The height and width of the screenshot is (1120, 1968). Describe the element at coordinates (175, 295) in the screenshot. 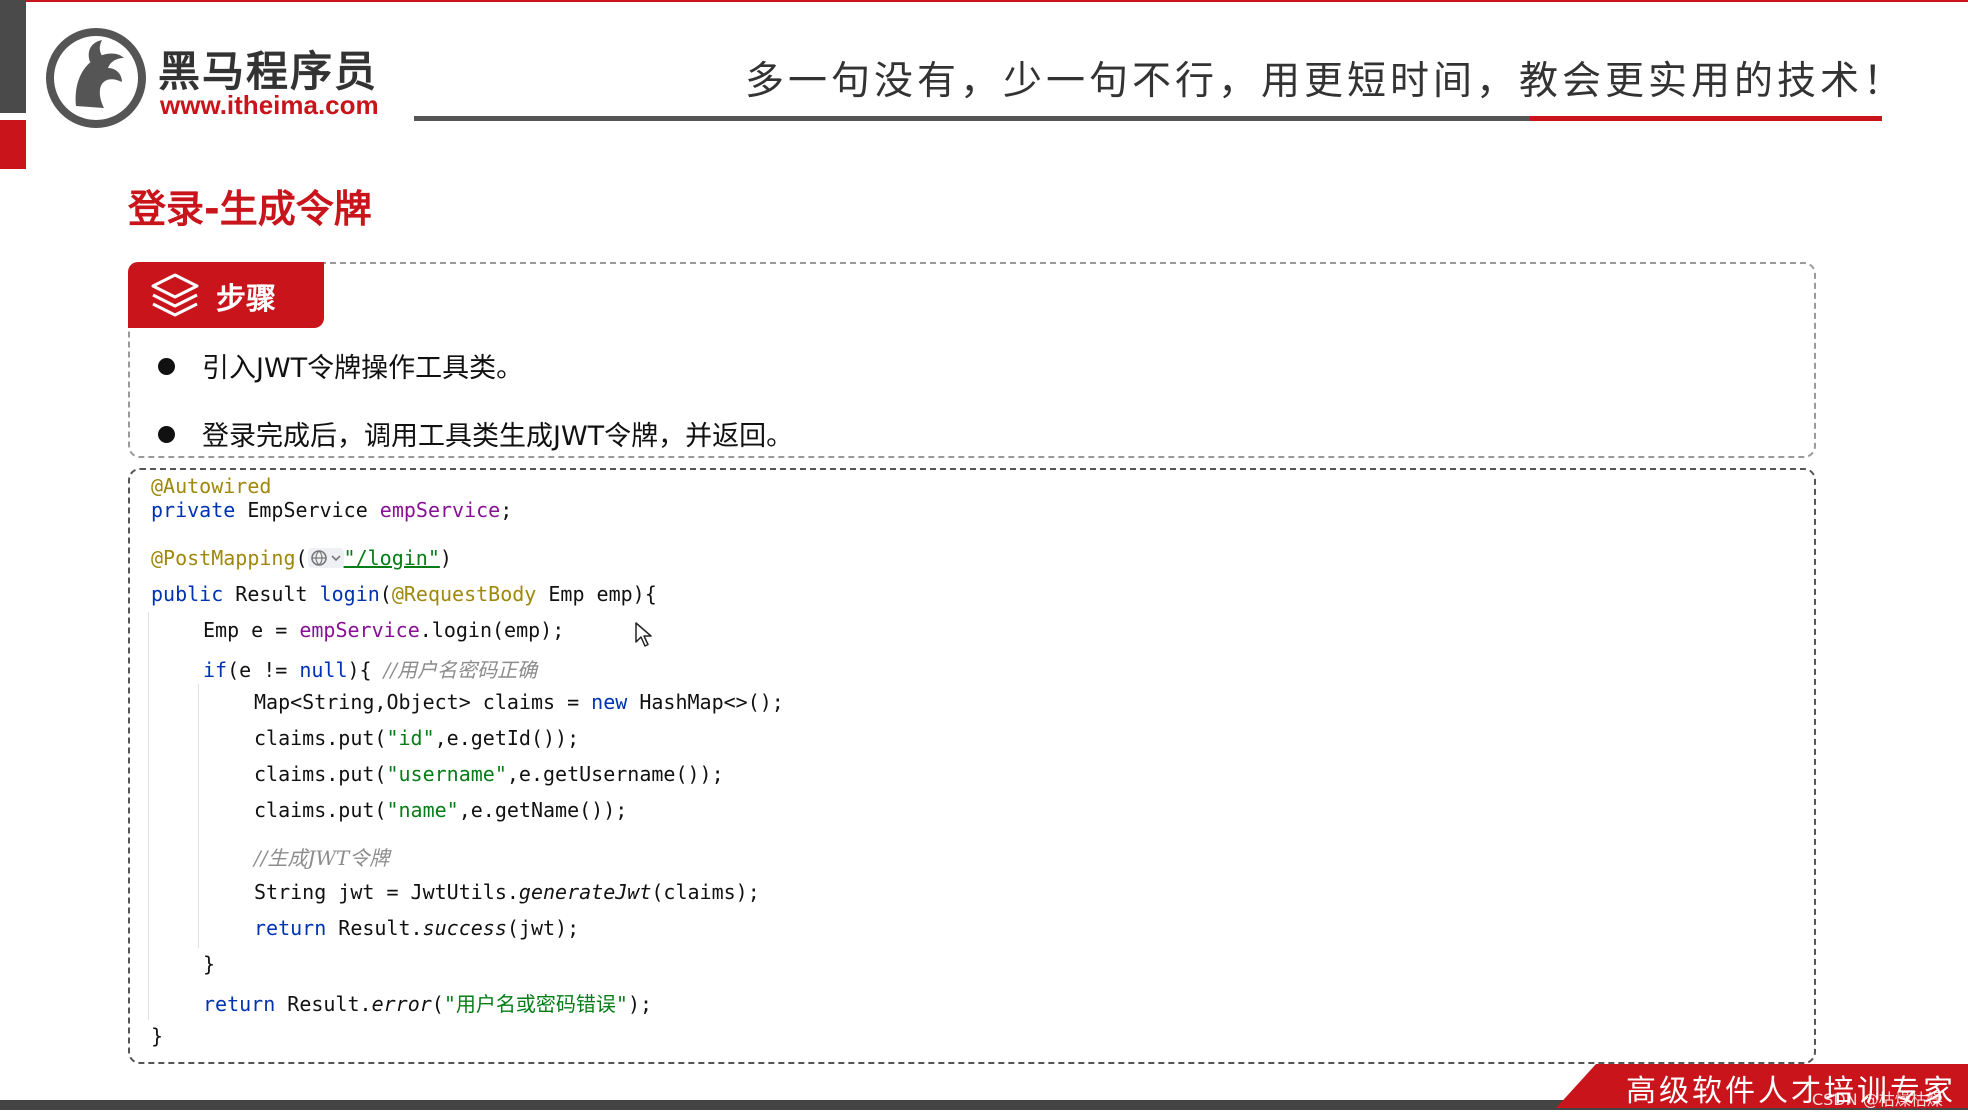

I see `layers-icon` at that location.